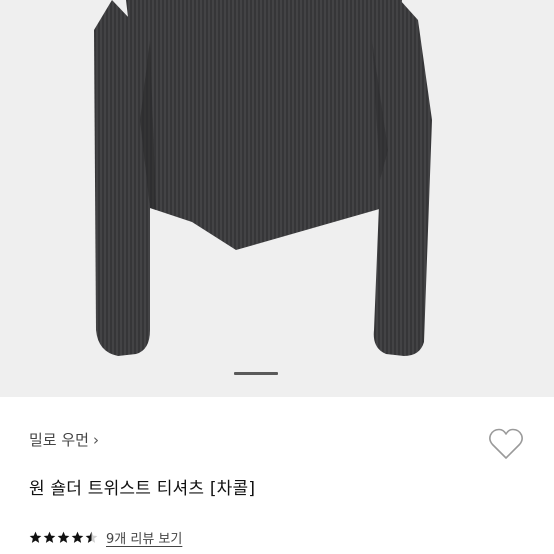 Image resolution: width=554 pixels, height=554 pixels. What do you see at coordinates (506, 444) in the screenshot?
I see `wishlist-heart-icon` at bounding box center [506, 444].